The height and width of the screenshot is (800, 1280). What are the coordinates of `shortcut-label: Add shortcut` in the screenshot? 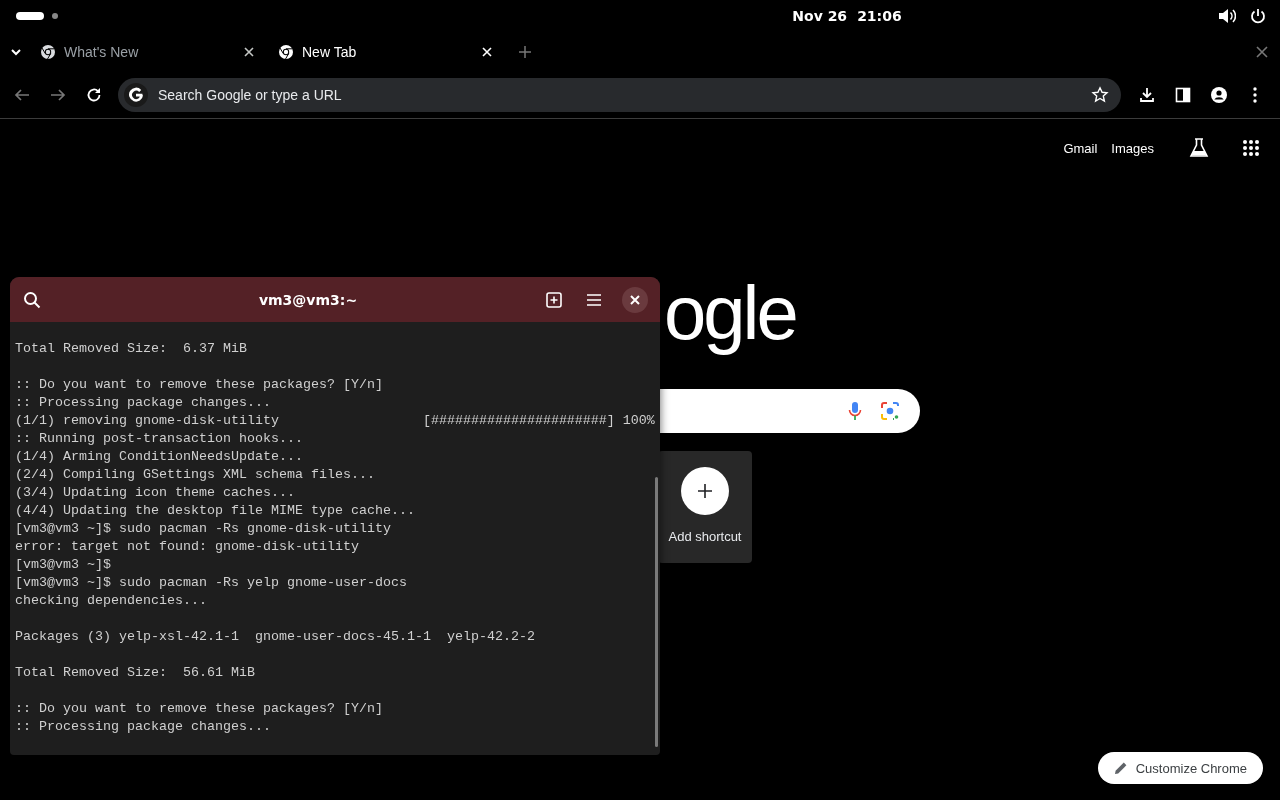 It's located at (705, 536).